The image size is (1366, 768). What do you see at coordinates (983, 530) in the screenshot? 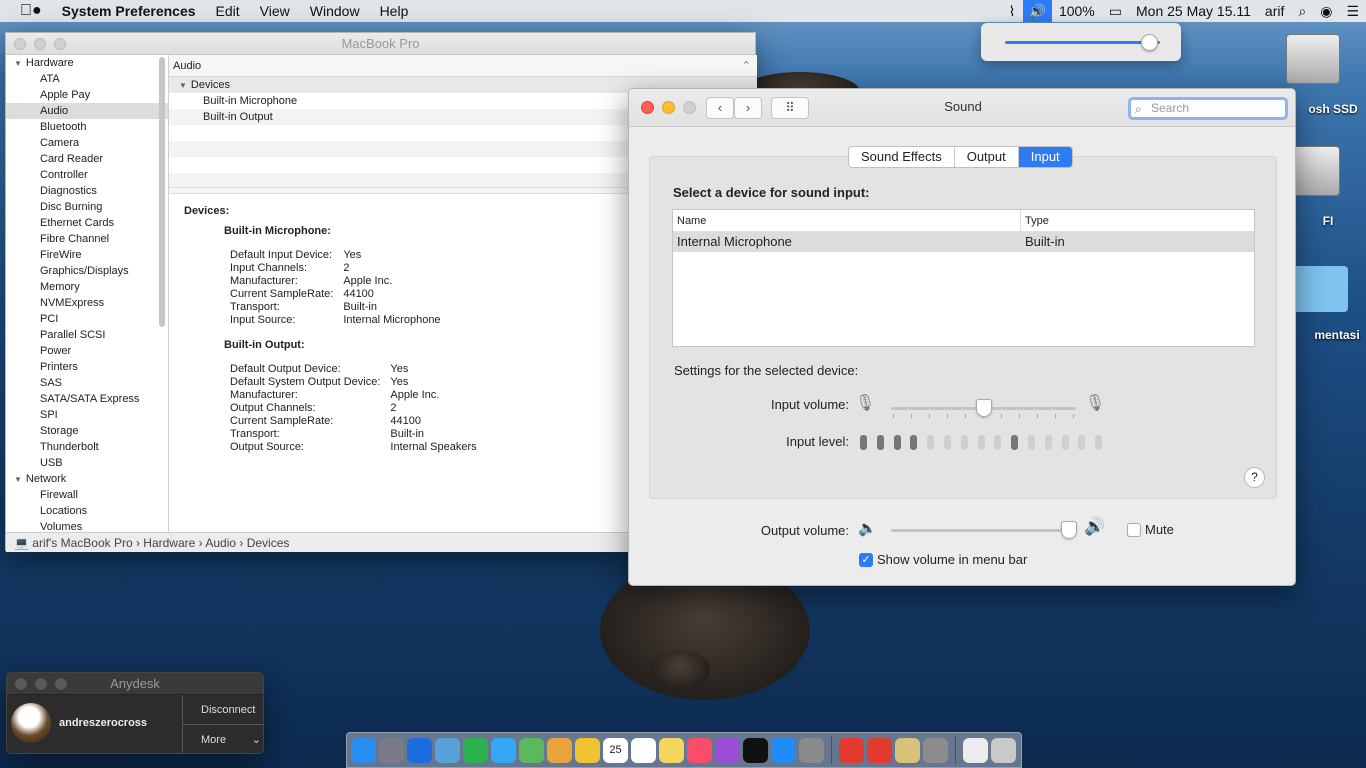
I see `output-volume-track` at bounding box center [983, 530].